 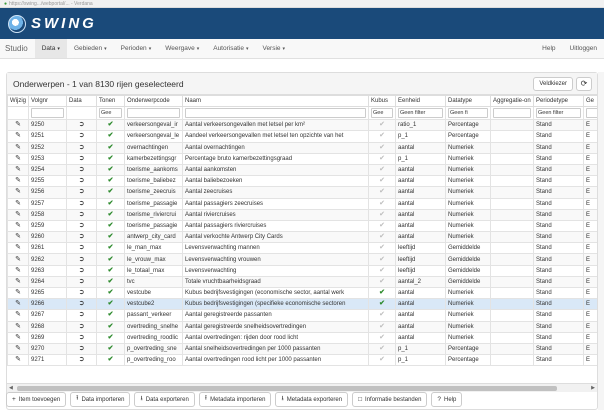 What do you see at coordinates (235, 399) in the screenshot?
I see `metadata-importeren-button: ⭱ Metadata importeren` at bounding box center [235, 399].